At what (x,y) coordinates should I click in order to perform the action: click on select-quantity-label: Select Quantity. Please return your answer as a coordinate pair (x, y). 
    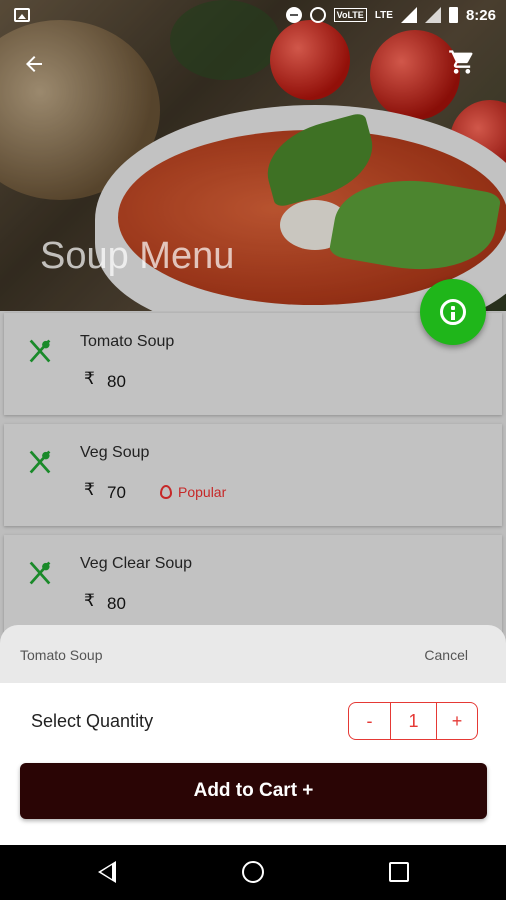
    Looking at the image, I should click on (92, 721).